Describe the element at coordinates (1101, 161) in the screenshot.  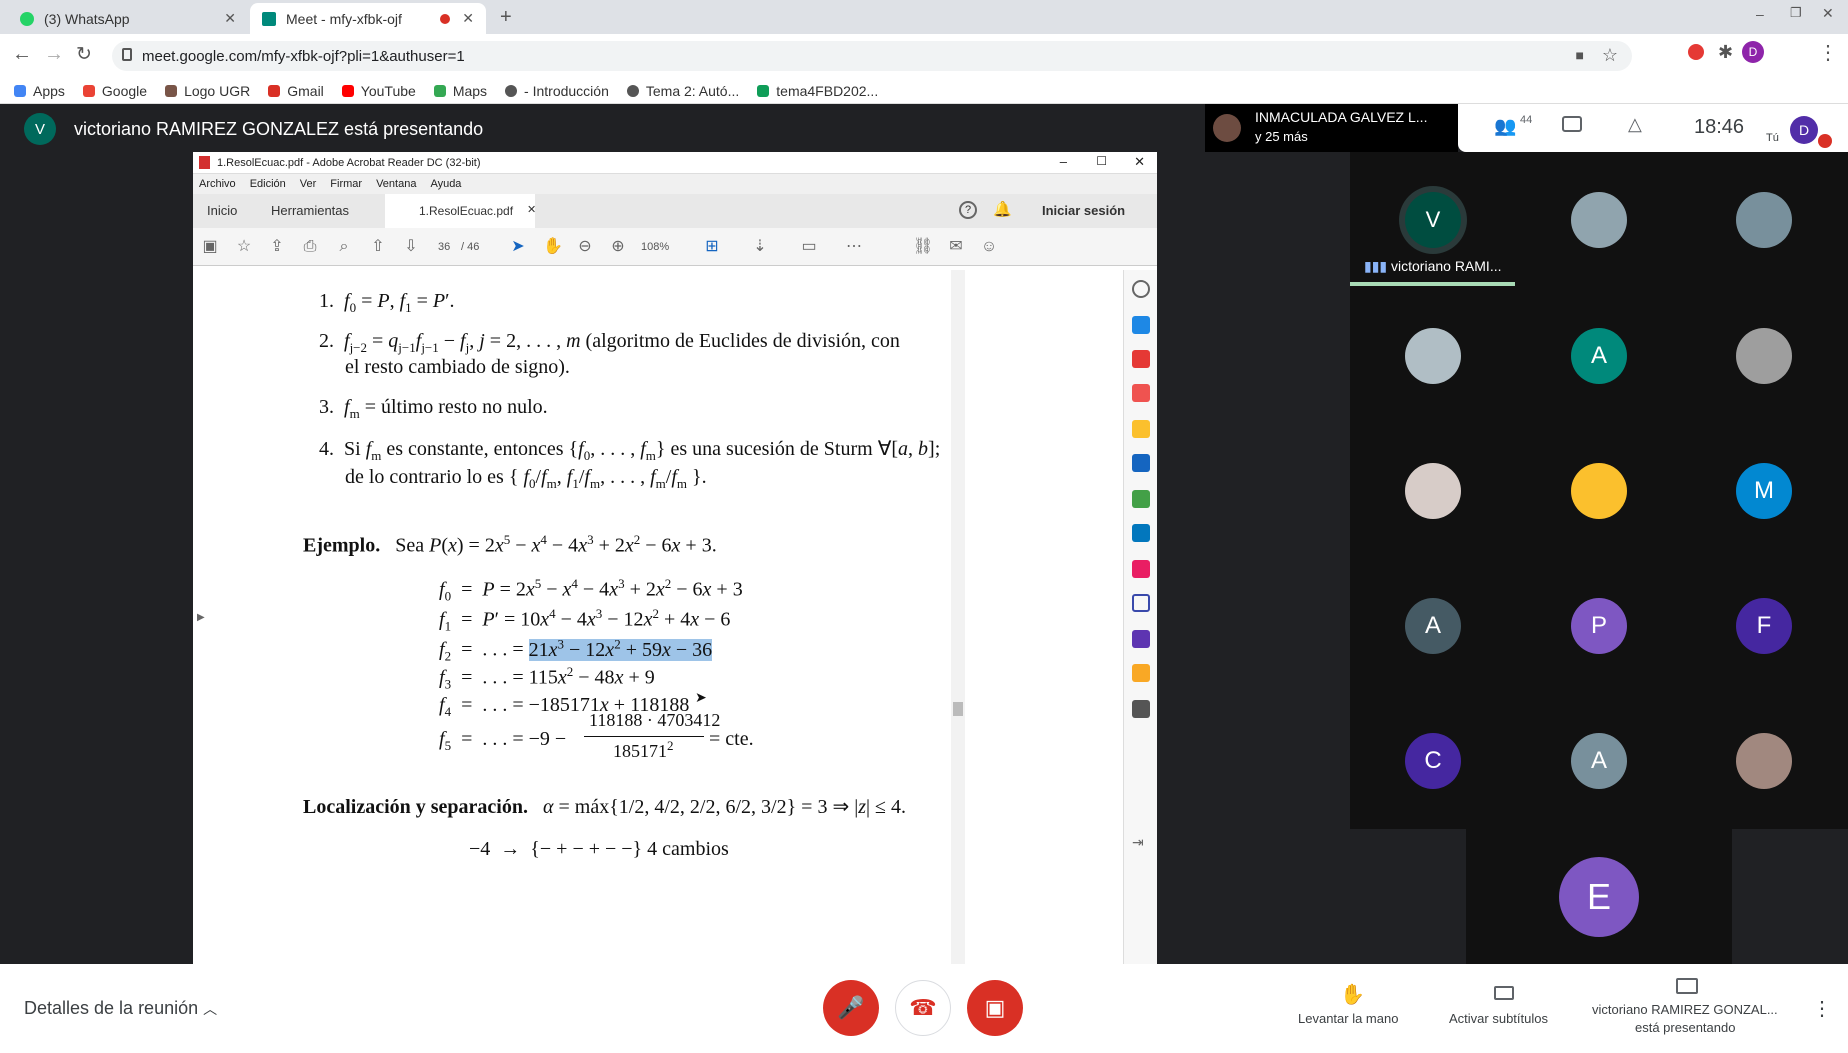
I see `maximize-icon: ☐` at that location.